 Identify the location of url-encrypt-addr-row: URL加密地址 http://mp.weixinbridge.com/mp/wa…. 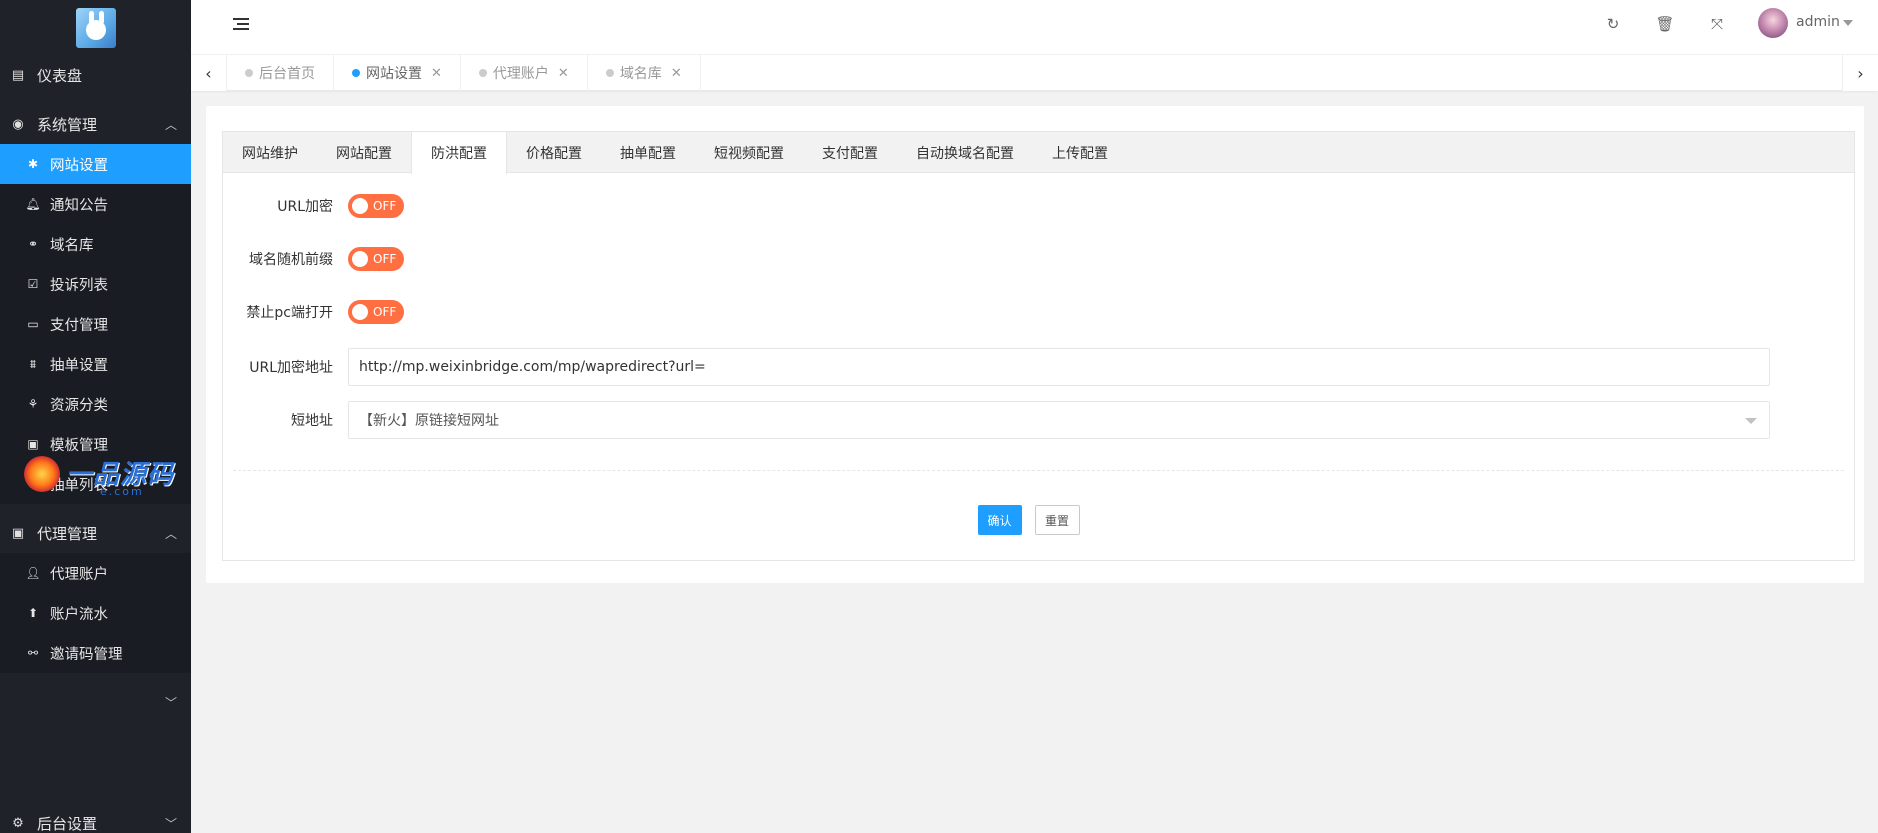
(1038, 367).